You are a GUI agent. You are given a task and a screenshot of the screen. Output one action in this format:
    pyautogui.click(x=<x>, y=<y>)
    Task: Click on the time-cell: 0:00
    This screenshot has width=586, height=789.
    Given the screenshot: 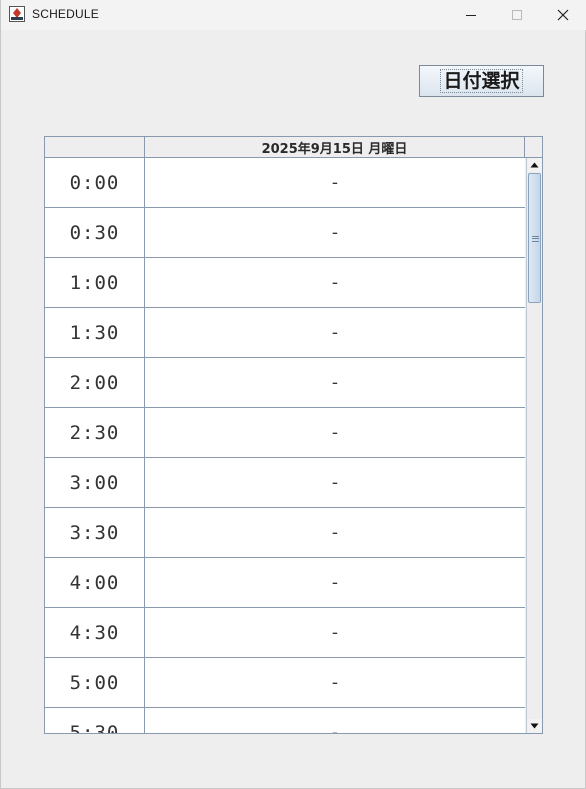 What is the action you would take?
    pyautogui.click(x=95, y=182)
    